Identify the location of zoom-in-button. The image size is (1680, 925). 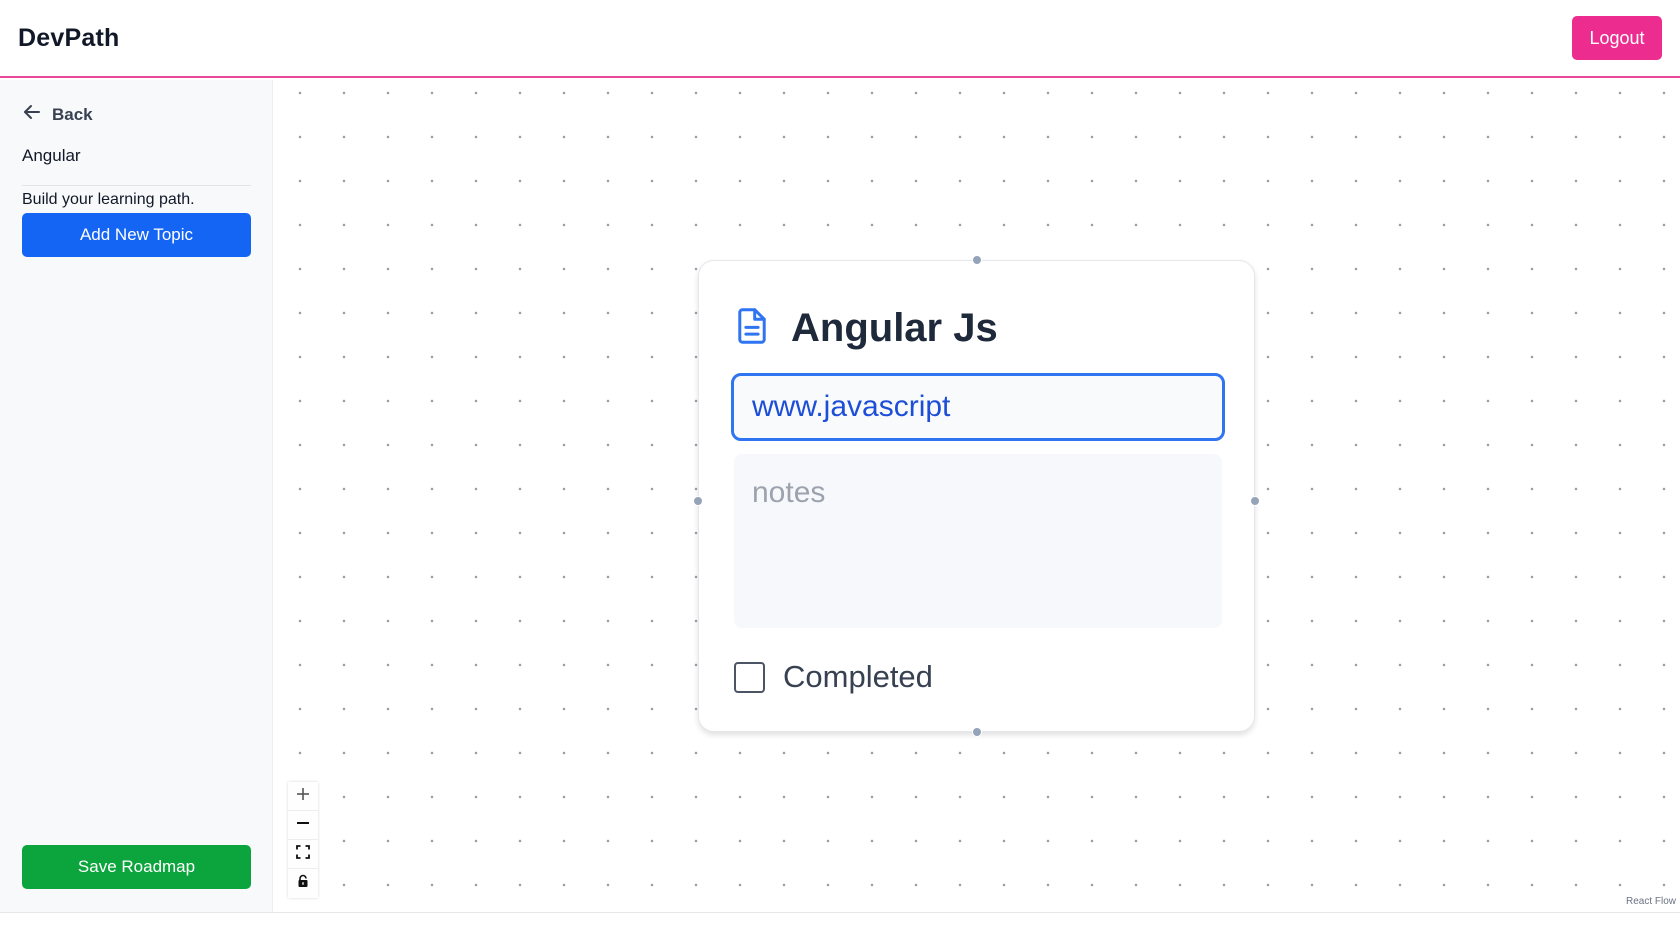
(303, 796).